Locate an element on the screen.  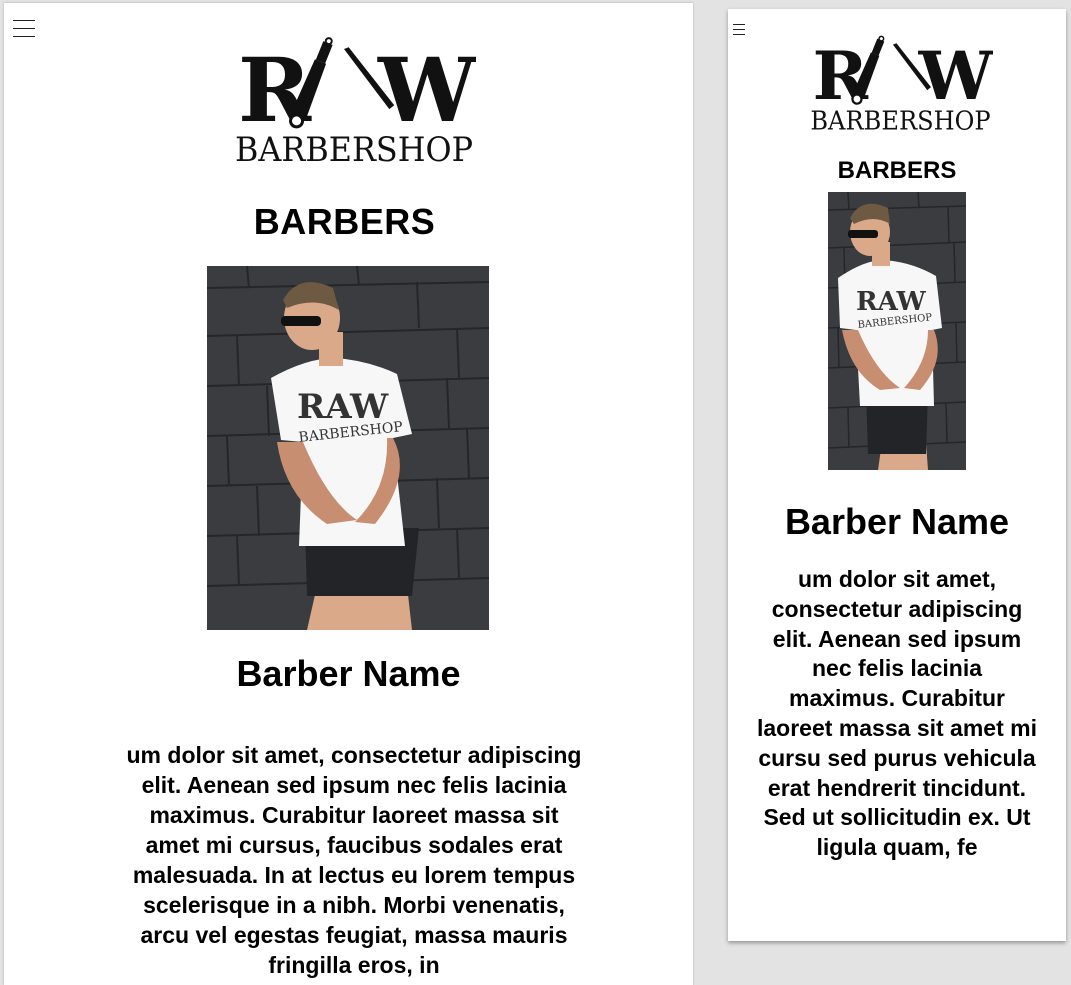
logo-letter-w: W is located at coordinates (426, 90).